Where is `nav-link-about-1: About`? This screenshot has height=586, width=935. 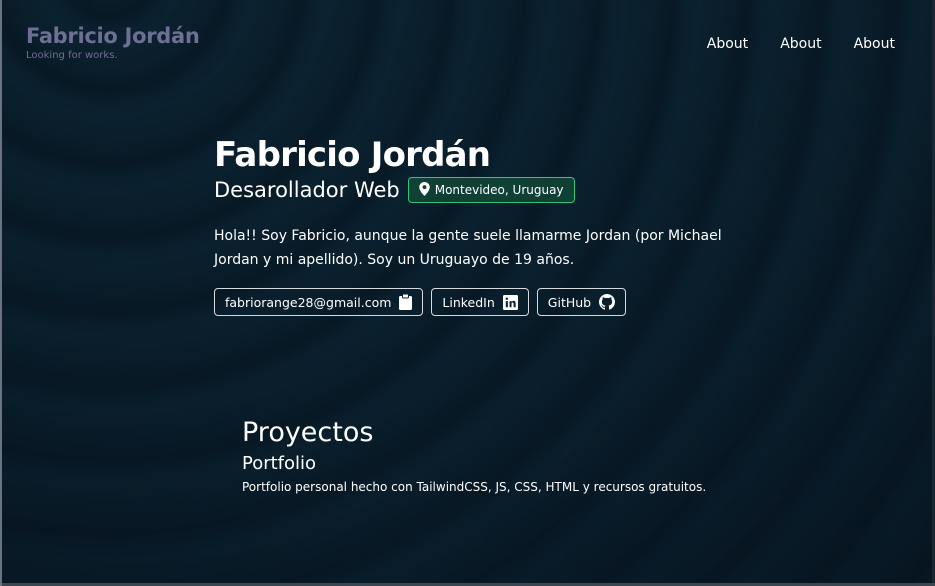 nav-link-about-1: About is located at coordinates (727, 44).